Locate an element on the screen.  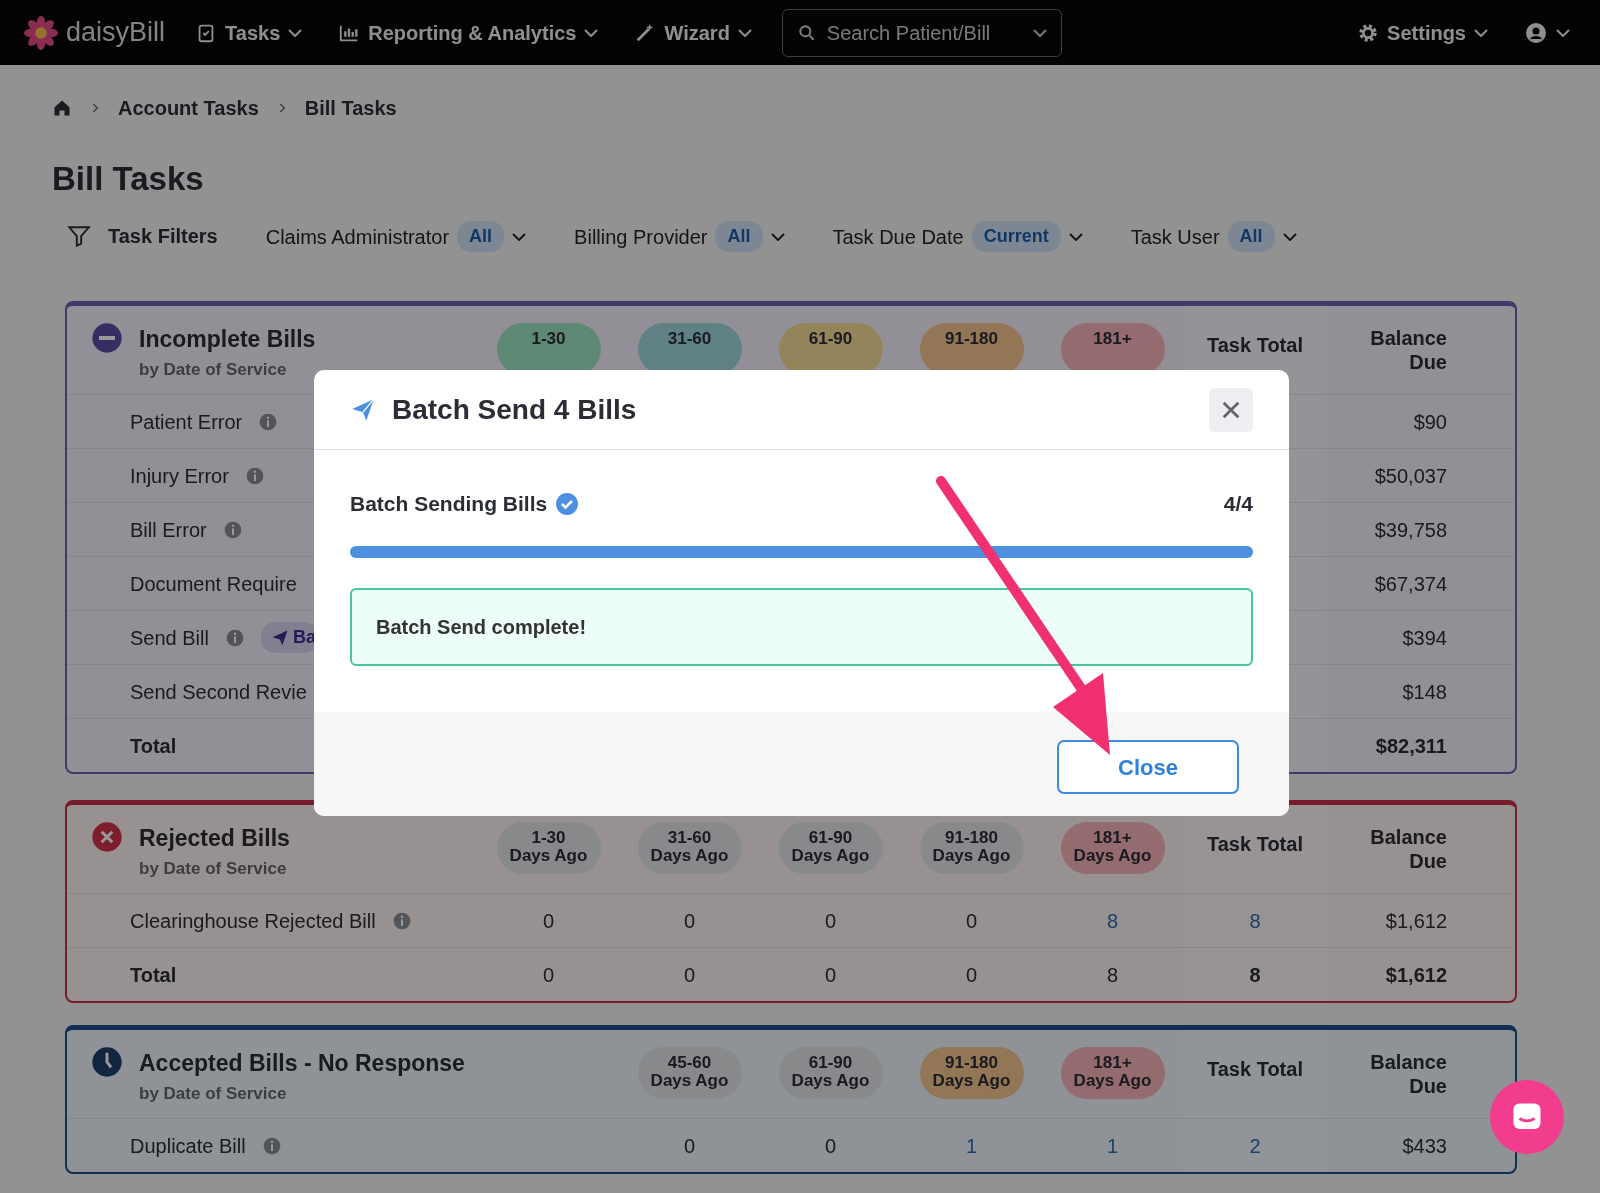
table-cell-text: $1,612 is located at coordinates (1416, 921).